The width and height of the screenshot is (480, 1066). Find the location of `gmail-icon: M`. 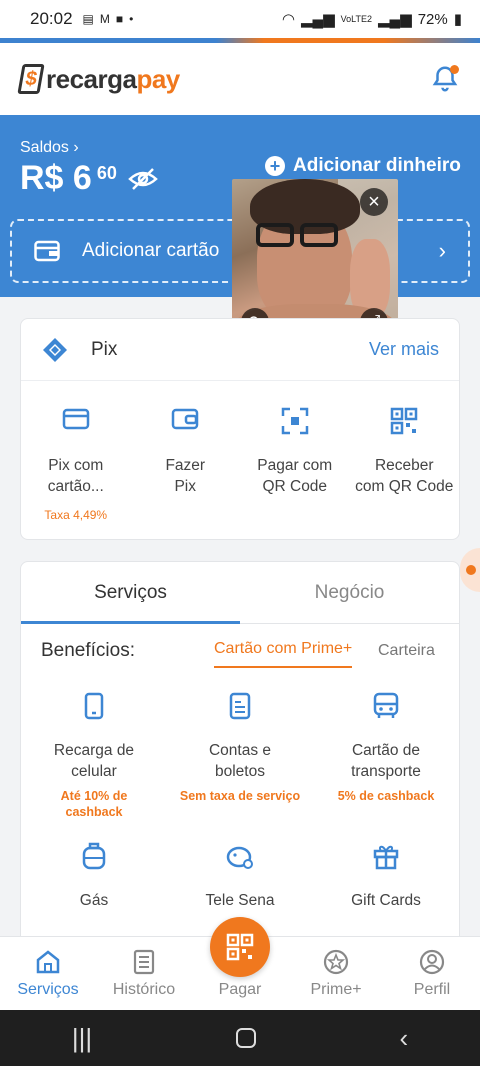

gmail-icon: M is located at coordinates (104, 19).